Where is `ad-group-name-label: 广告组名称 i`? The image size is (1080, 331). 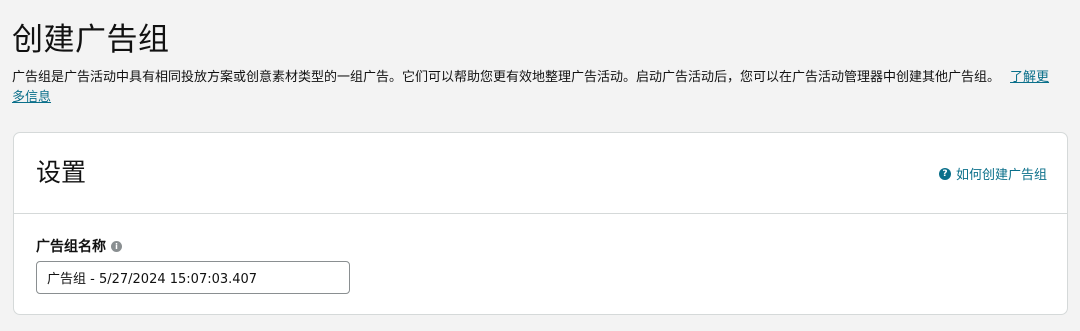
ad-group-name-label: 广告组名称 i is located at coordinates (79, 246).